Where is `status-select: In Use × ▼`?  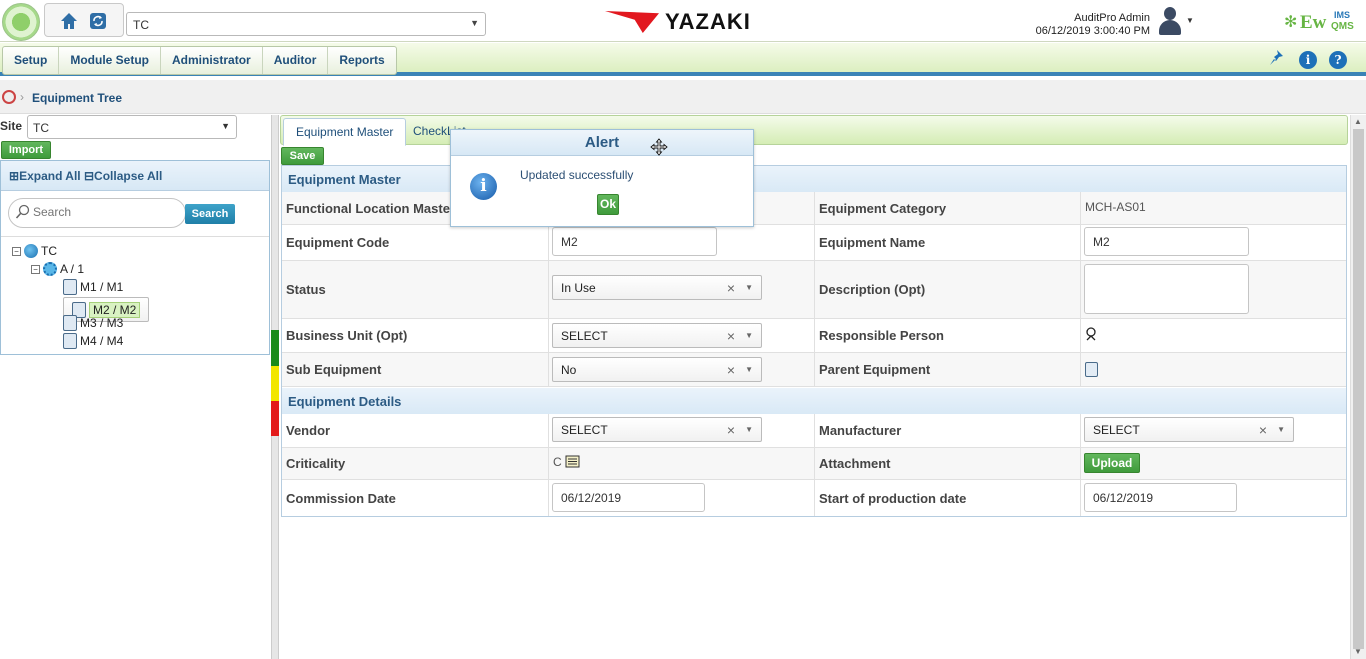 status-select: In Use × ▼ is located at coordinates (657, 287).